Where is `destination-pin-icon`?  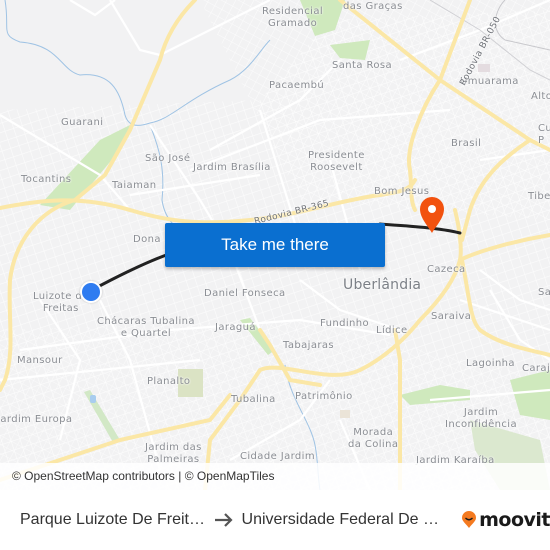
destination-pin-icon is located at coordinates (432, 215).